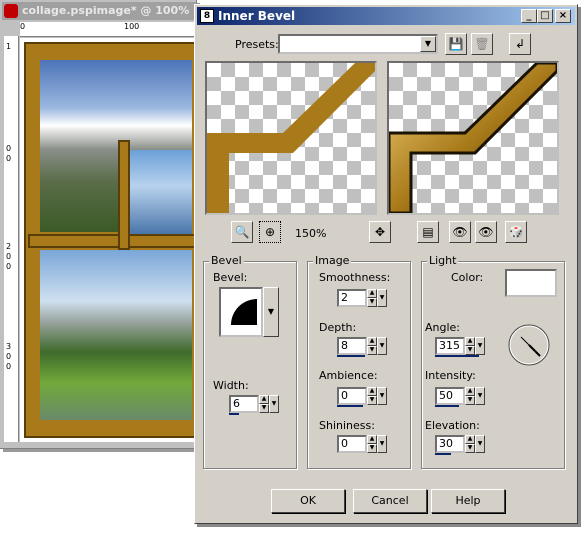  Describe the element at coordinates (207, 16) in the screenshot. I see `dialog-app-icon: 8` at that location.